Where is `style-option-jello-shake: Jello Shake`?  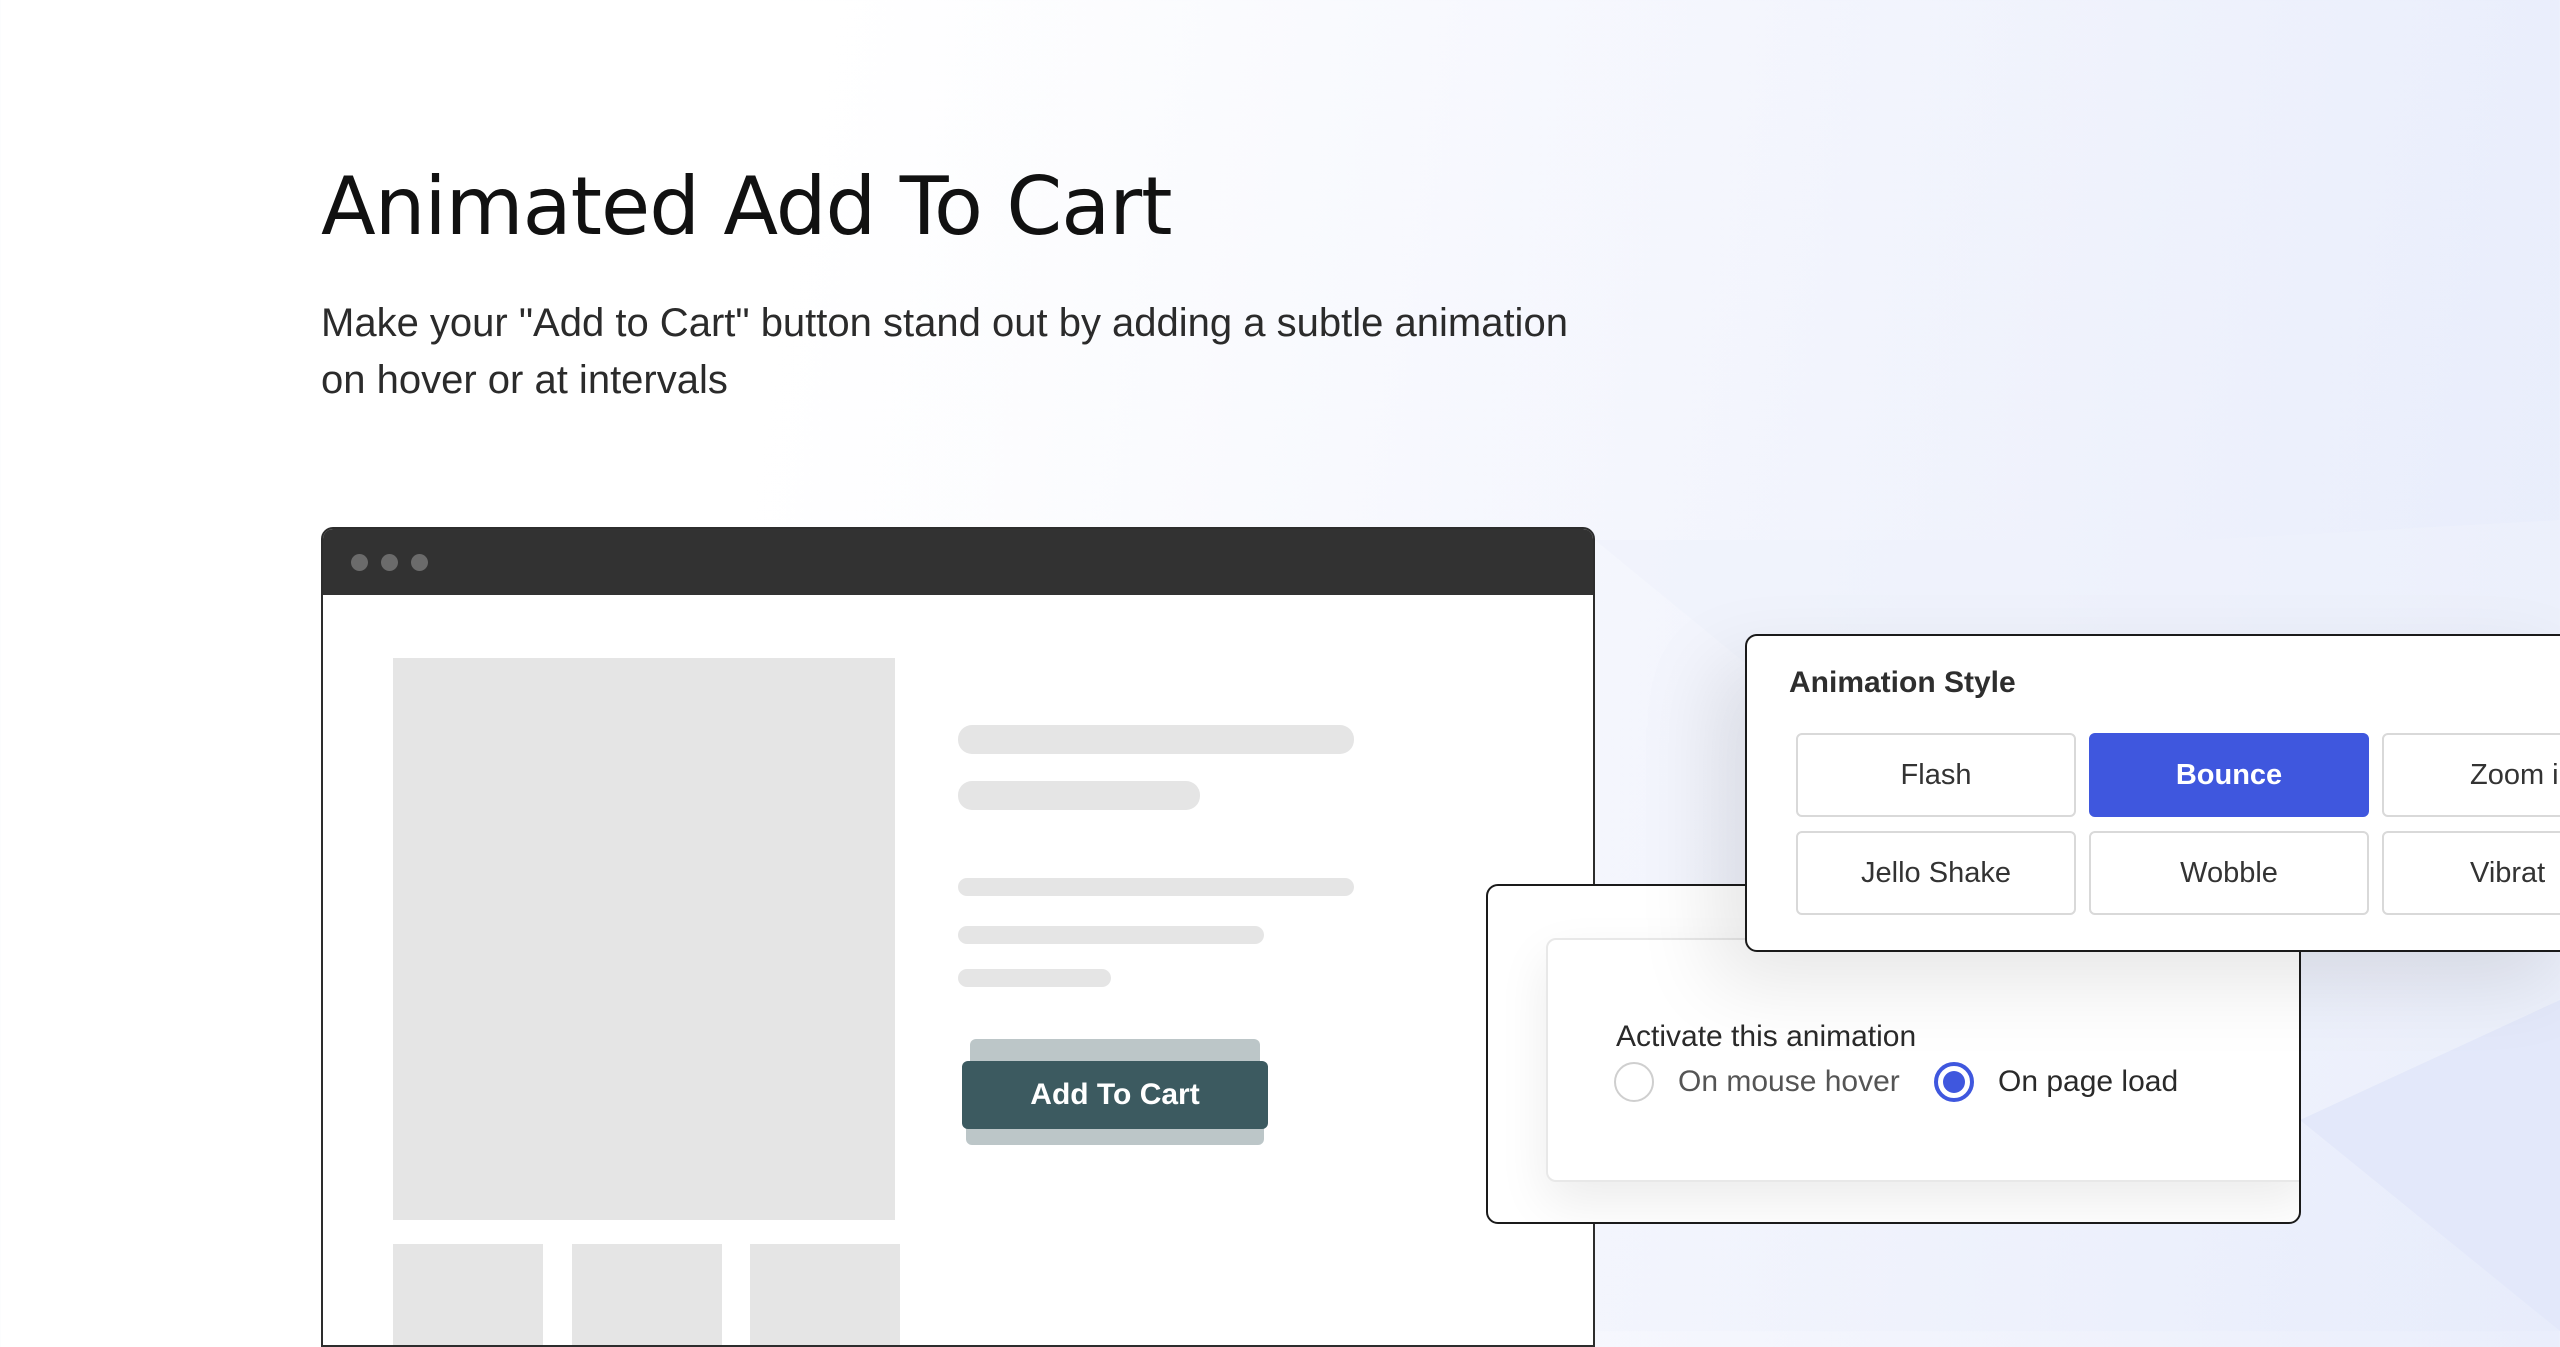
style-option-jello-shake: Jello Shake is located at coordinates (1936, 873).